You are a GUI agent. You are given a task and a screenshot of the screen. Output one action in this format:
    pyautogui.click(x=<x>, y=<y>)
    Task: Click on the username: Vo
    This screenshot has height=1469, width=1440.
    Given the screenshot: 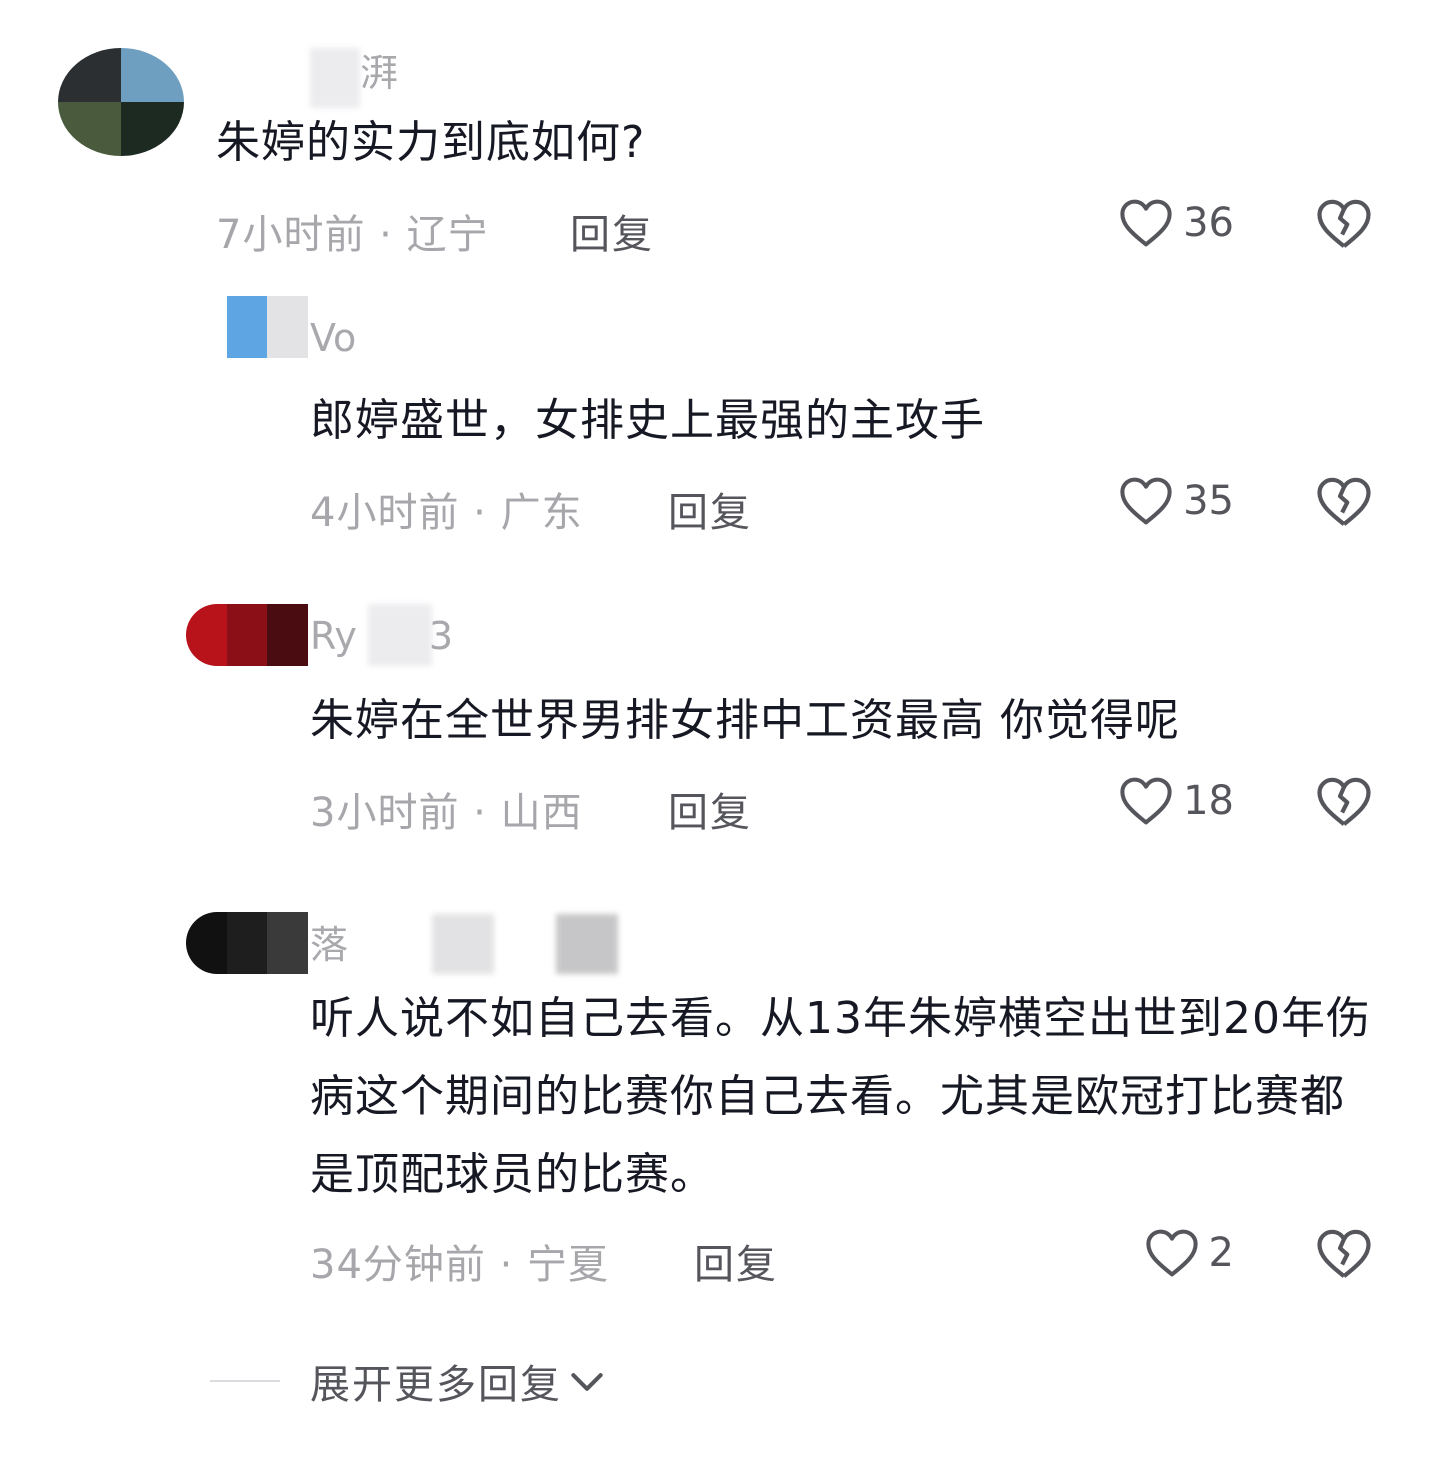 What is the action you would take?
    pyautogui.click(x=333, y=338)
    